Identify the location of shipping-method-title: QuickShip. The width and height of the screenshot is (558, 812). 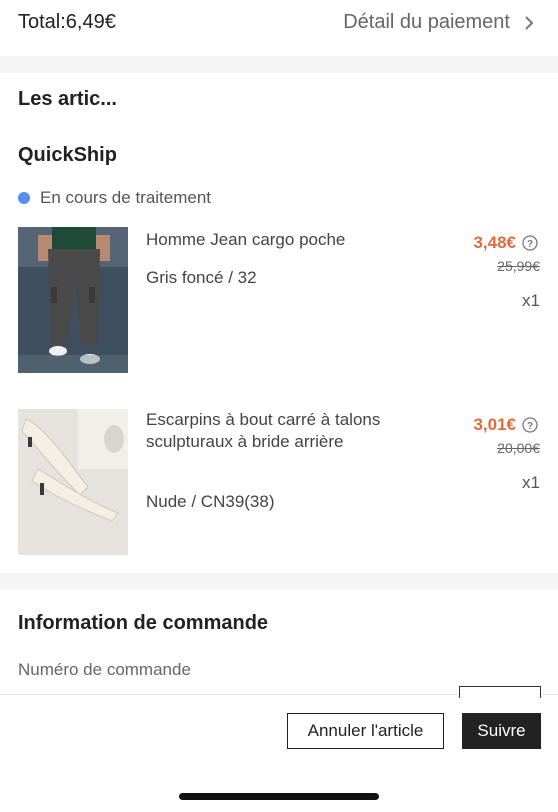
(67, 155).